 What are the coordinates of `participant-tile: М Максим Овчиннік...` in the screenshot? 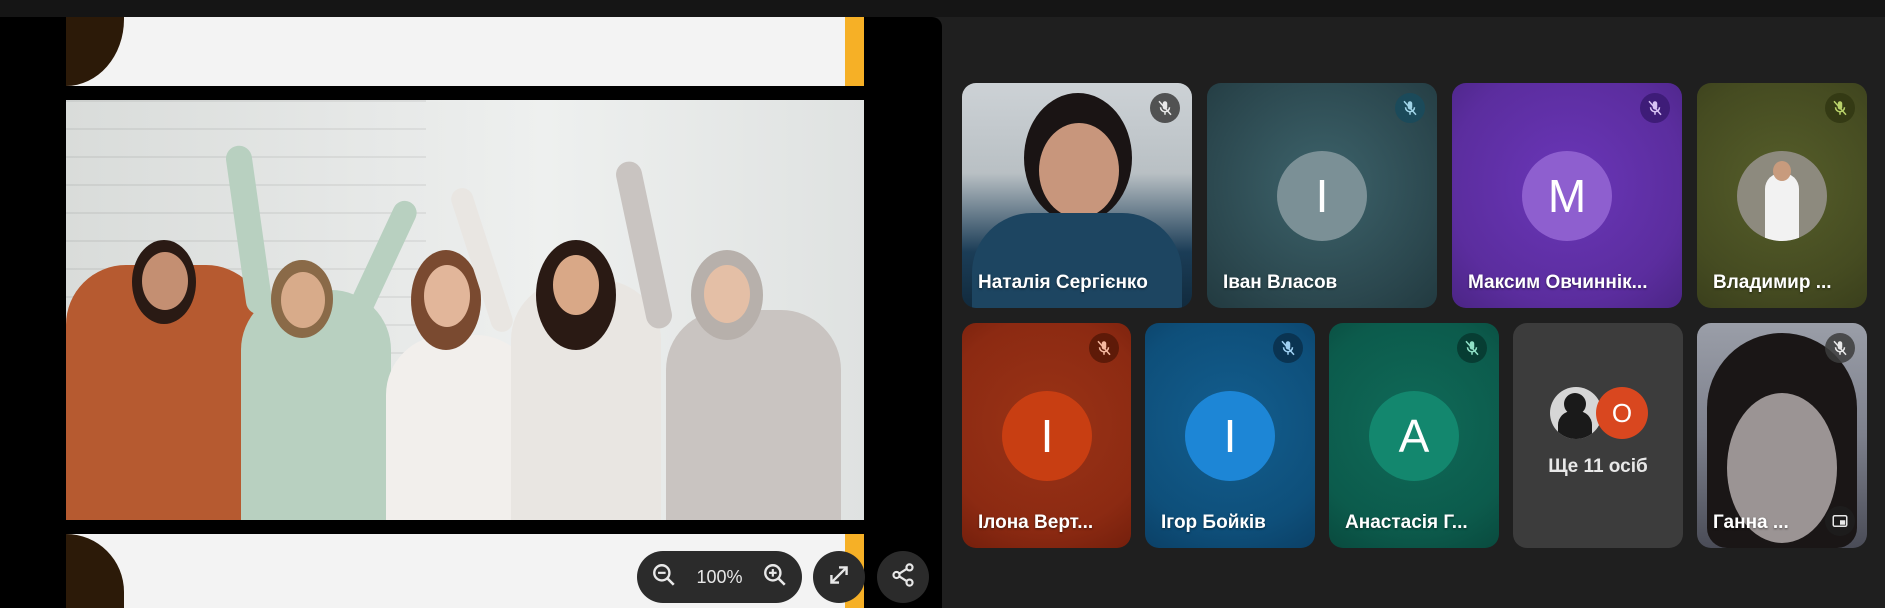 It's located at (1567, 195).